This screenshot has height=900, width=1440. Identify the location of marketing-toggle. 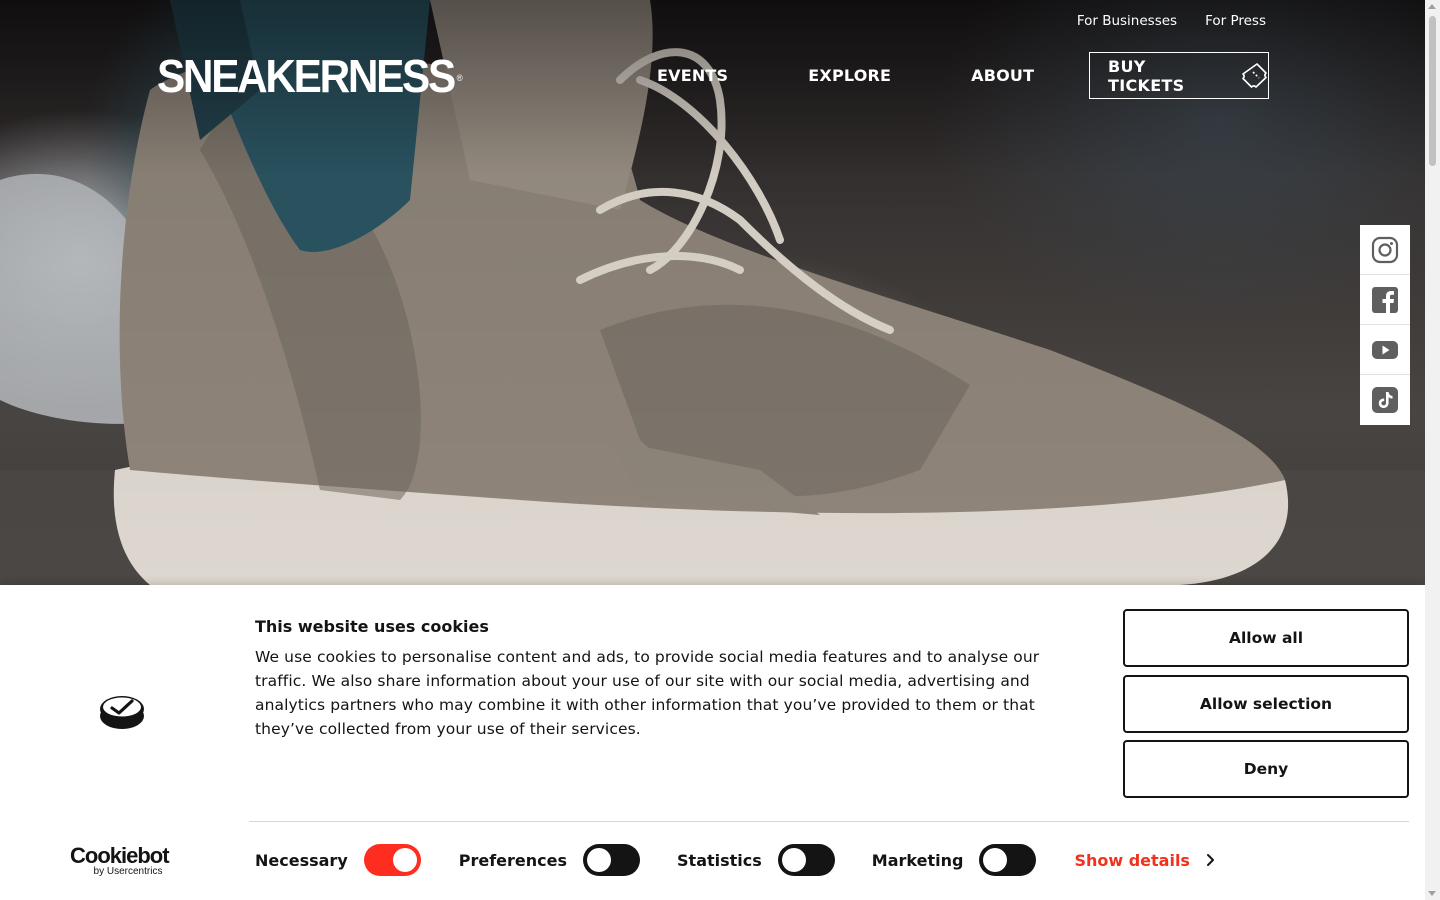
(1008, 860).